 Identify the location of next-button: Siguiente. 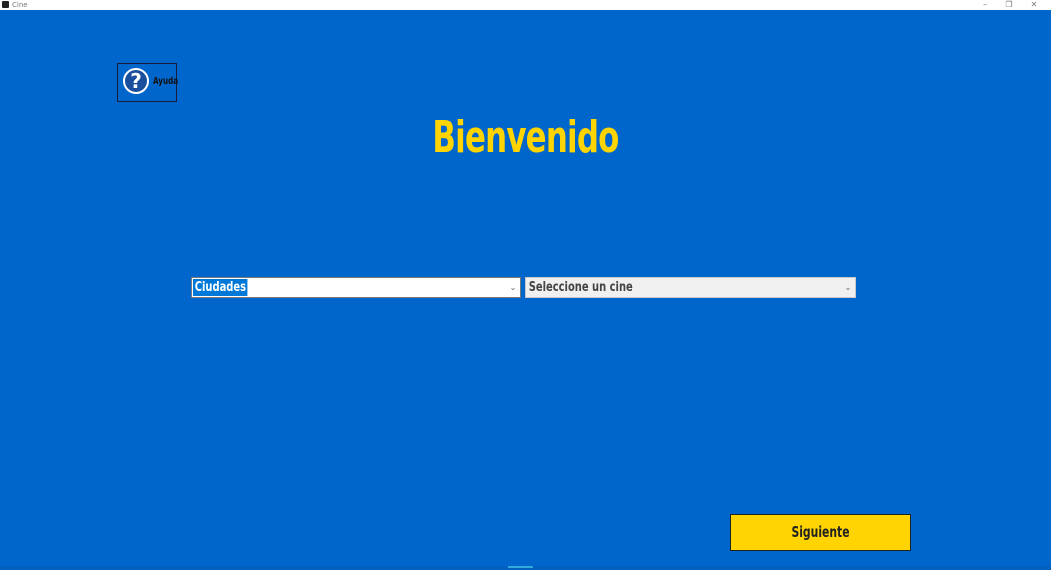
(820, 532).